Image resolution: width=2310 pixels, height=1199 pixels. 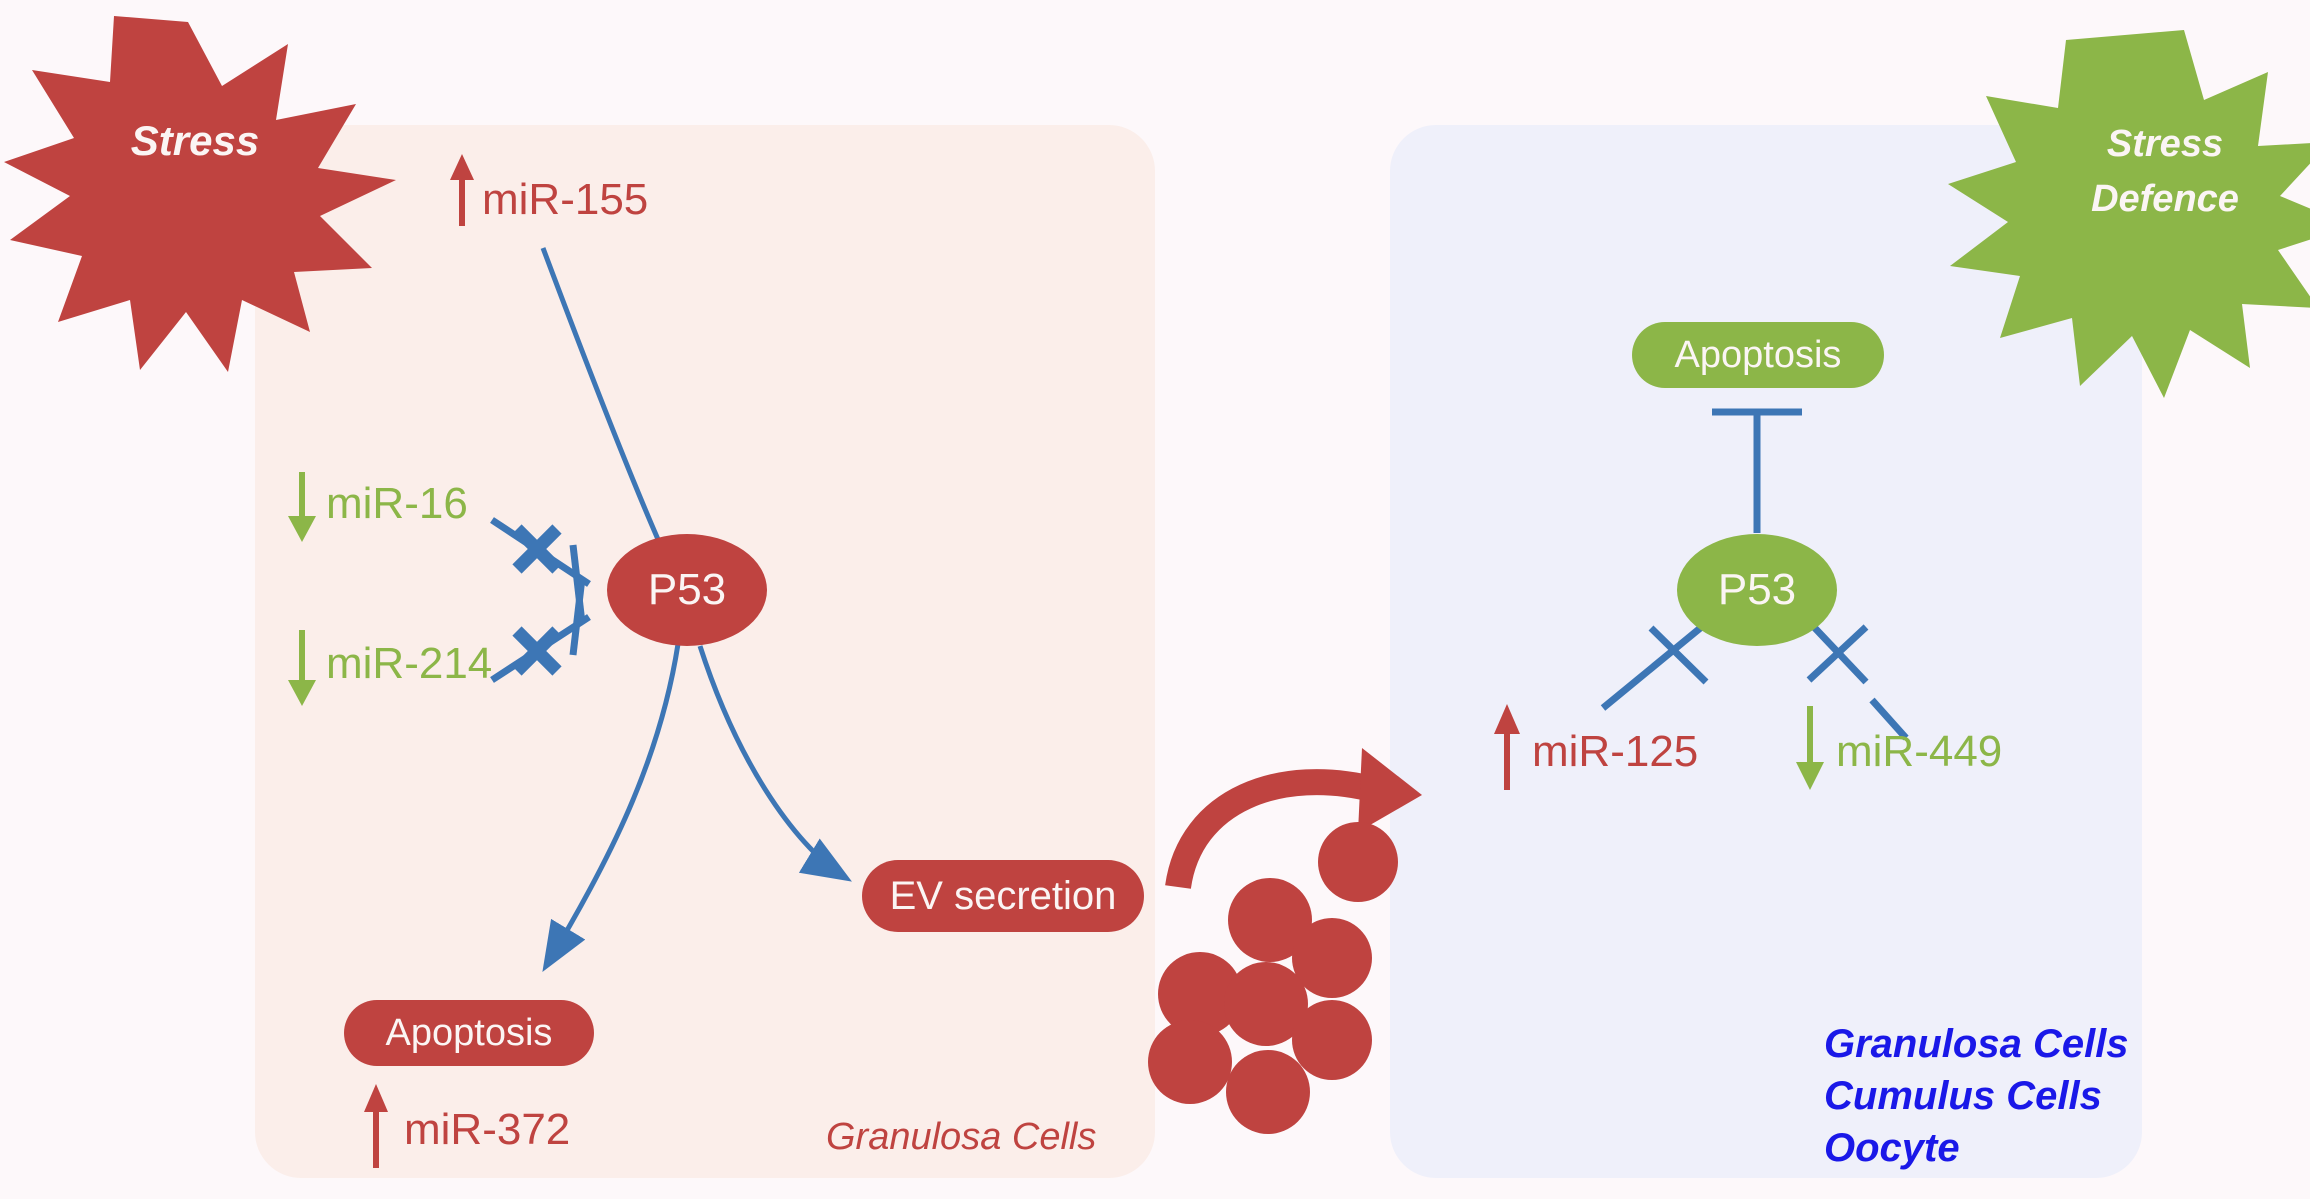 I want to click on mirna-label-mir214: miR-214, so click(x=409, y=663).